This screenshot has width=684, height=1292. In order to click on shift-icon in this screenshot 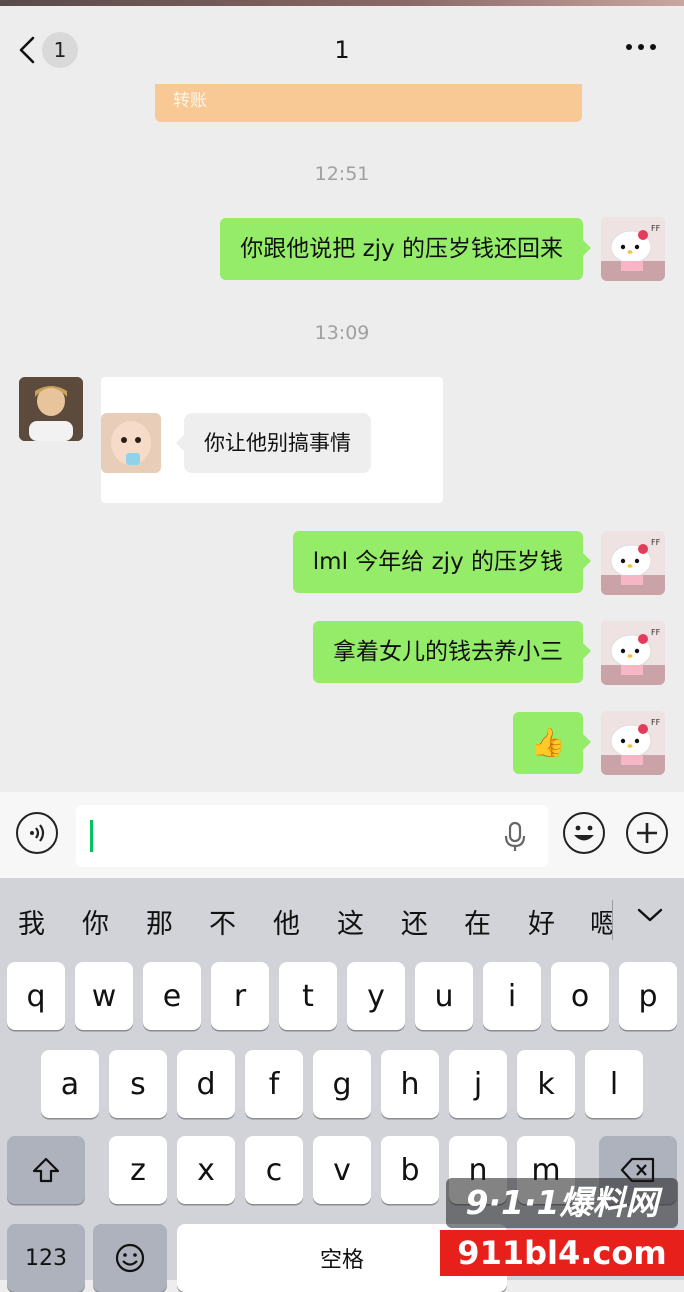, I will do `click(46, 1170)`.